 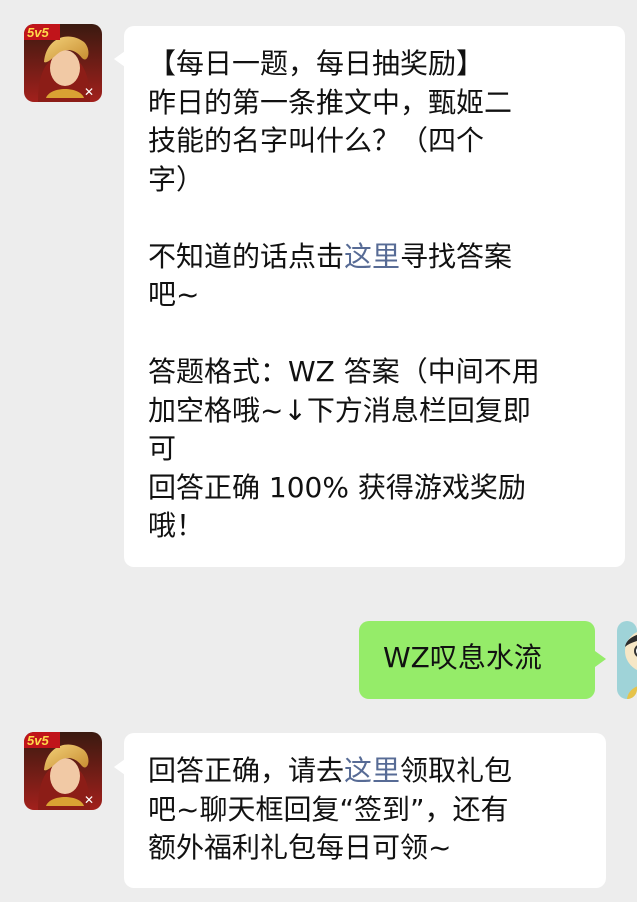 I want to click on link-suffix-text: 寻找答案, so click(x=456, y=256).